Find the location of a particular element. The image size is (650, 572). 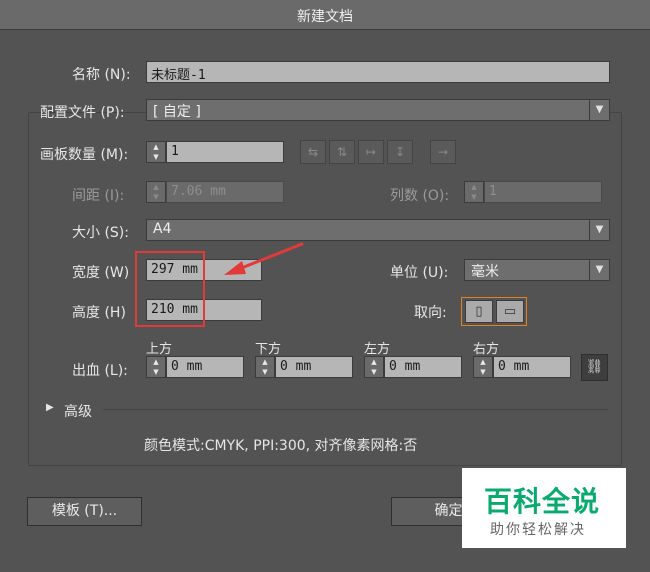

window-title: 新建文档 is located at coordinates (325, 17).